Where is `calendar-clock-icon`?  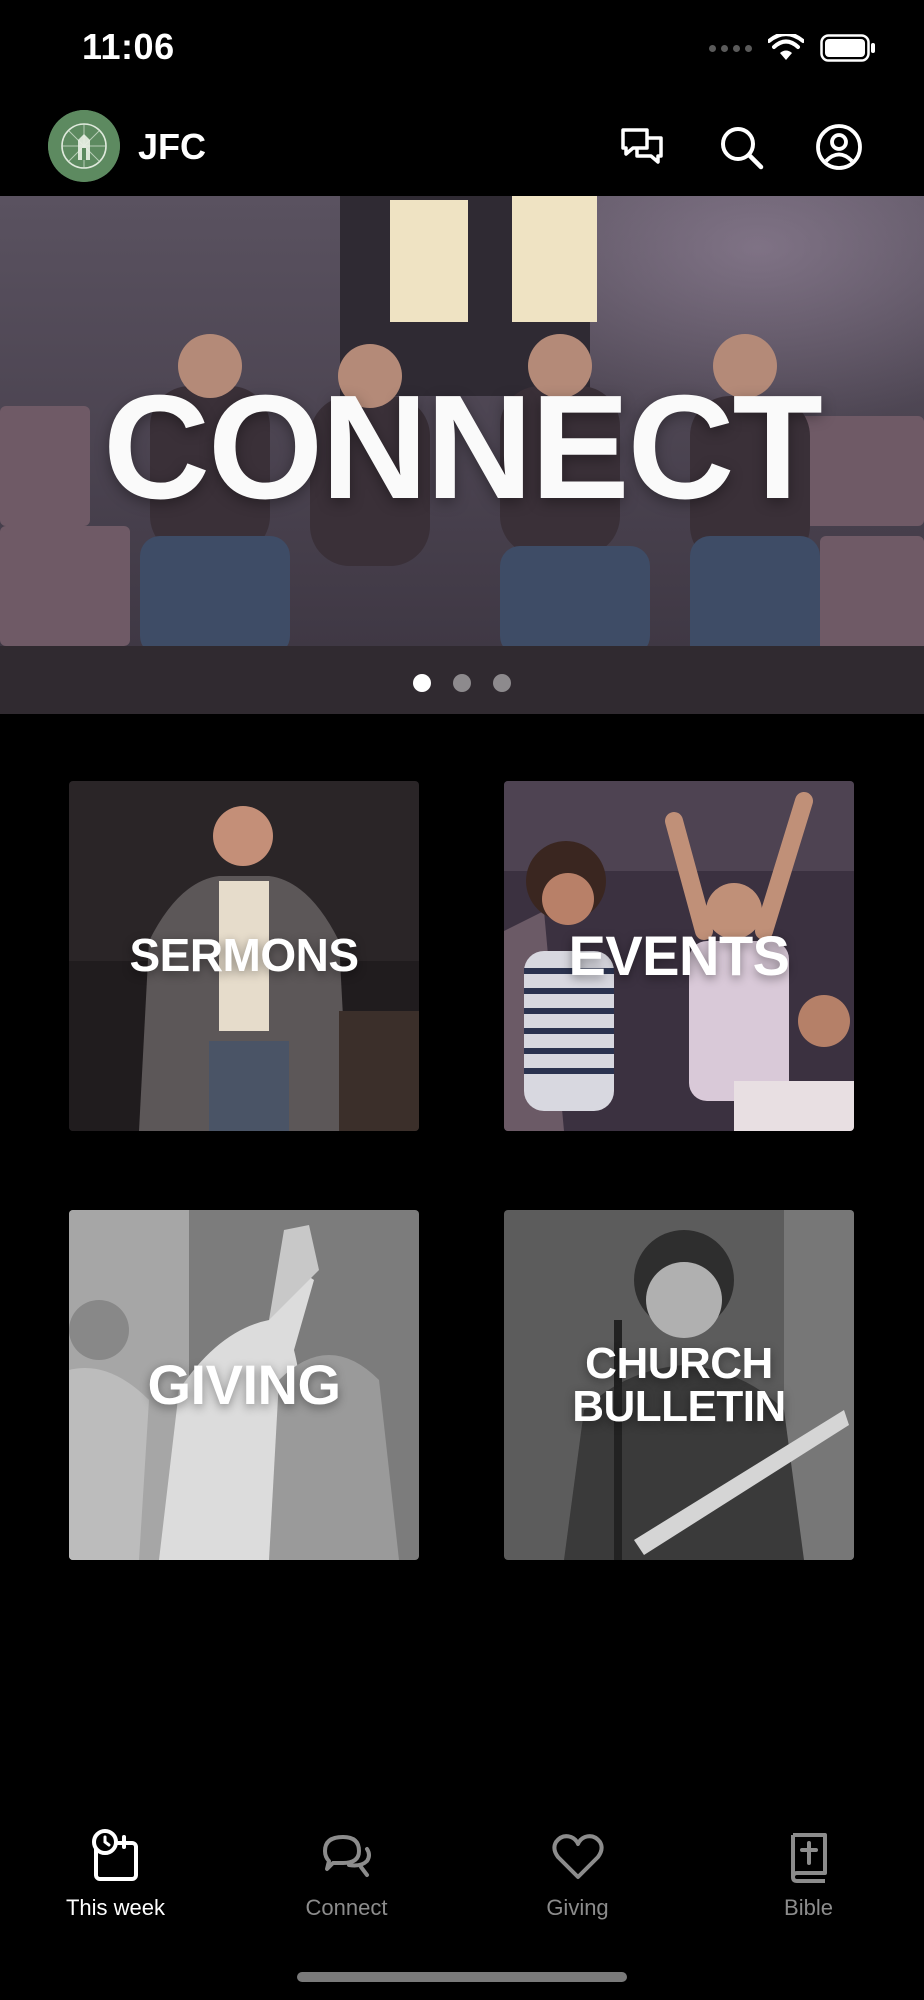 calendar-clock-icon is located at coordinates (114, 1855).